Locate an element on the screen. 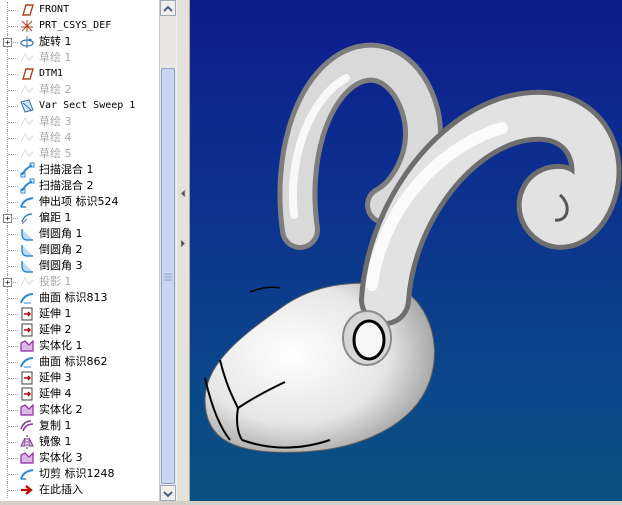  tree-item-label: 倒圆角 3 is located at coordinates (61, 265).